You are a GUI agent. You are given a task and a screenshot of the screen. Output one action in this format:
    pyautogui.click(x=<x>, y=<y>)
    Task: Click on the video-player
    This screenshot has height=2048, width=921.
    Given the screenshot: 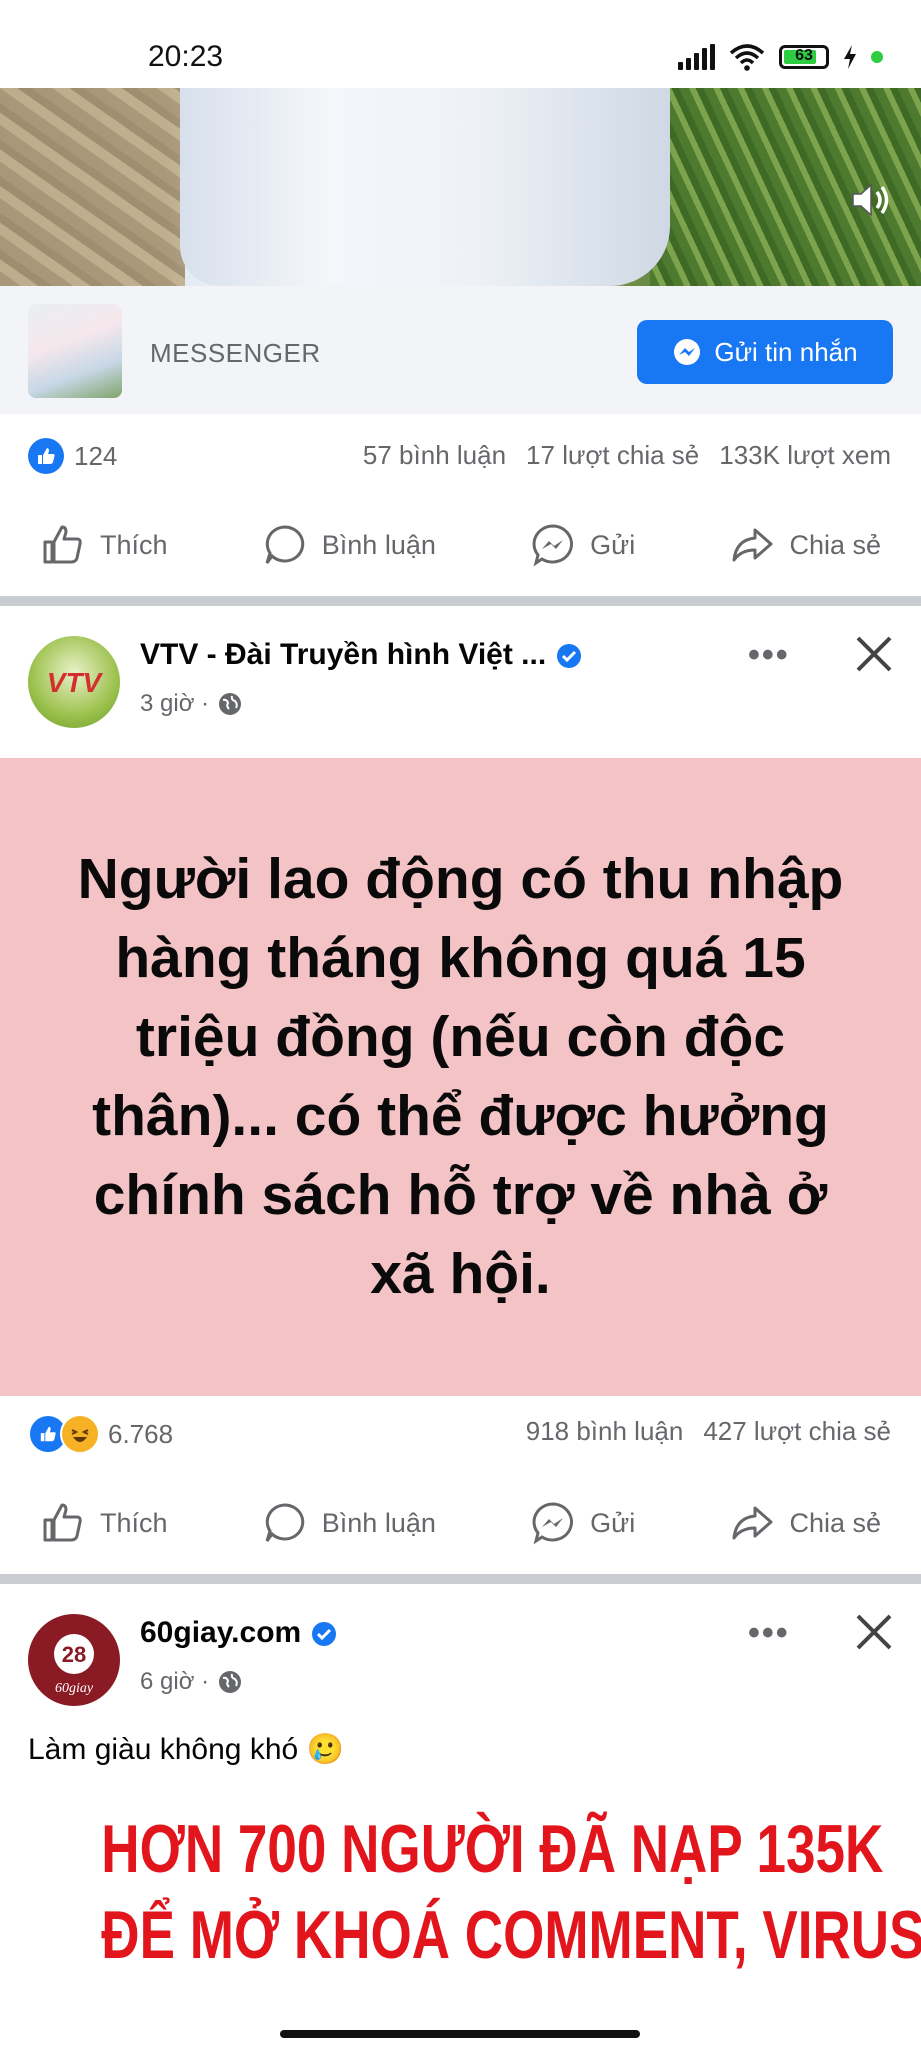 What is the action you would take?
    pyautogui.click(x=460, y=187)
    